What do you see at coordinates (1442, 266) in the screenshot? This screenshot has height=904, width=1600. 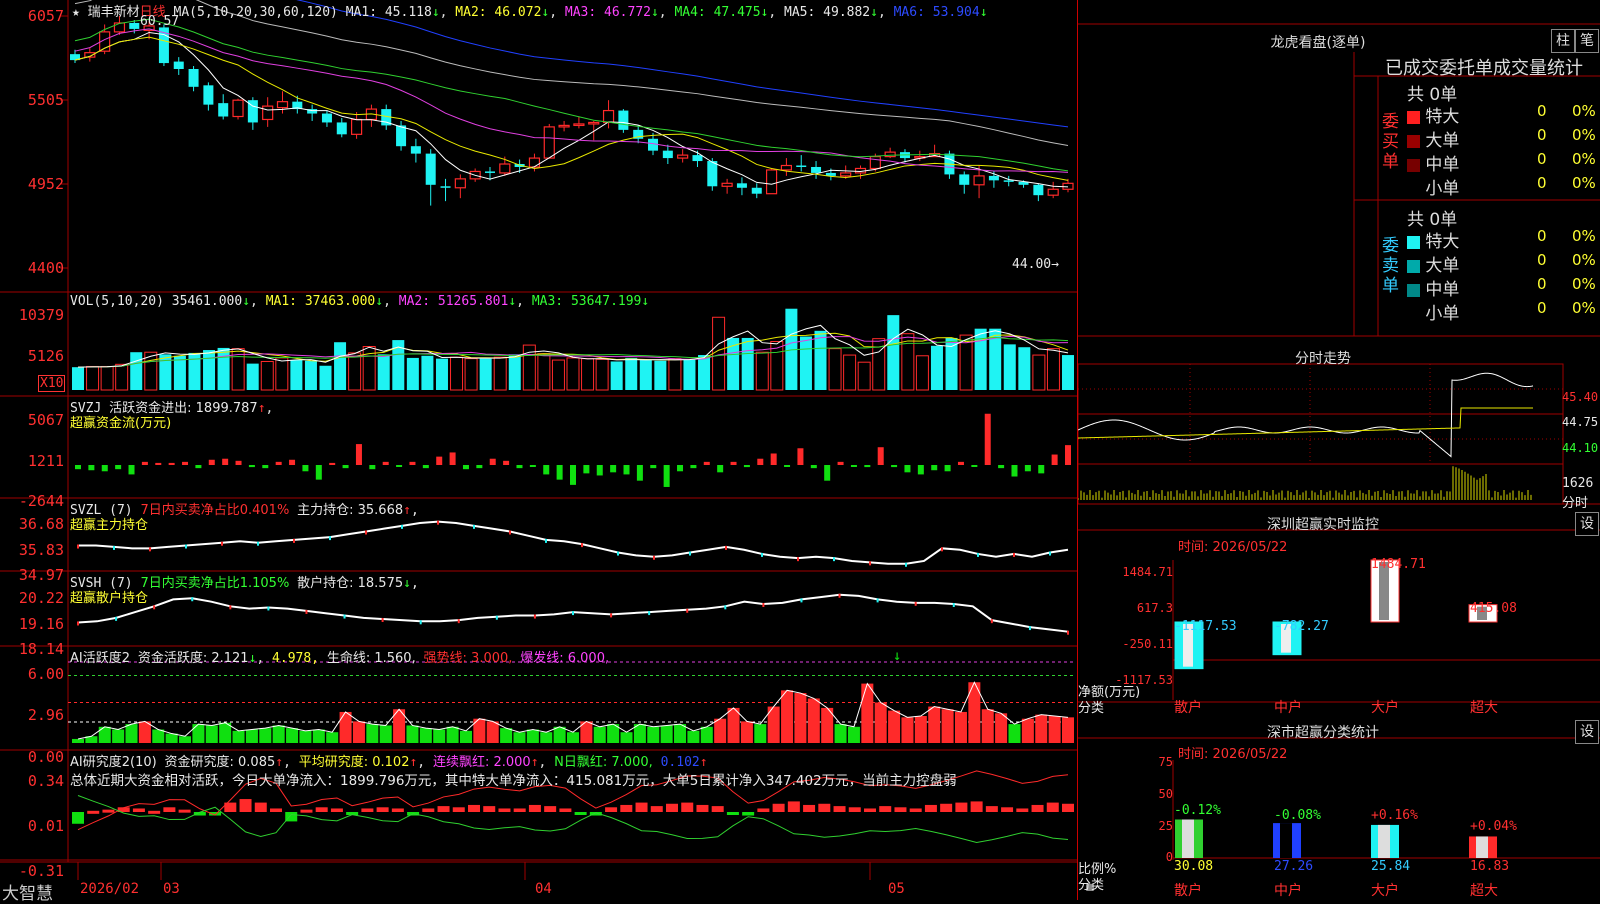 I see `sell-label-1: 大单` at bounding box center [1442, 266].